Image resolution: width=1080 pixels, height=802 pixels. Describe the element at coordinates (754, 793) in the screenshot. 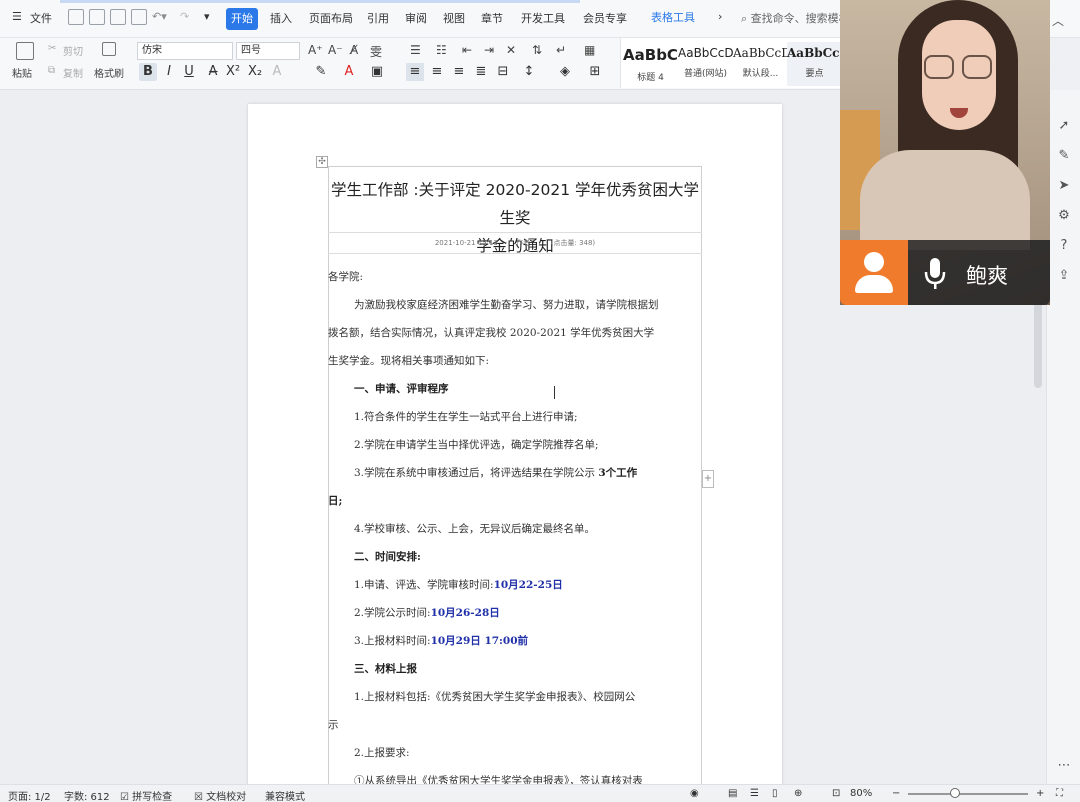

I see `outline-view-icon: ☰` at that location.